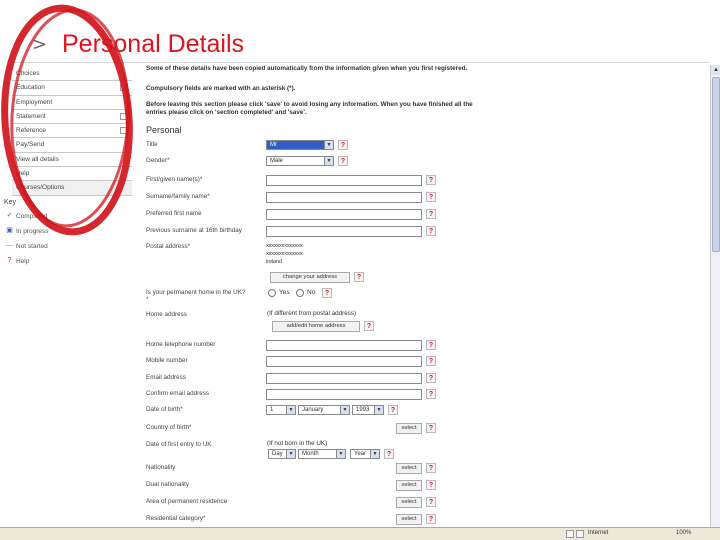 This screenshot has width=720, height=540. I want to click on globe-icon, so click(580, 534).